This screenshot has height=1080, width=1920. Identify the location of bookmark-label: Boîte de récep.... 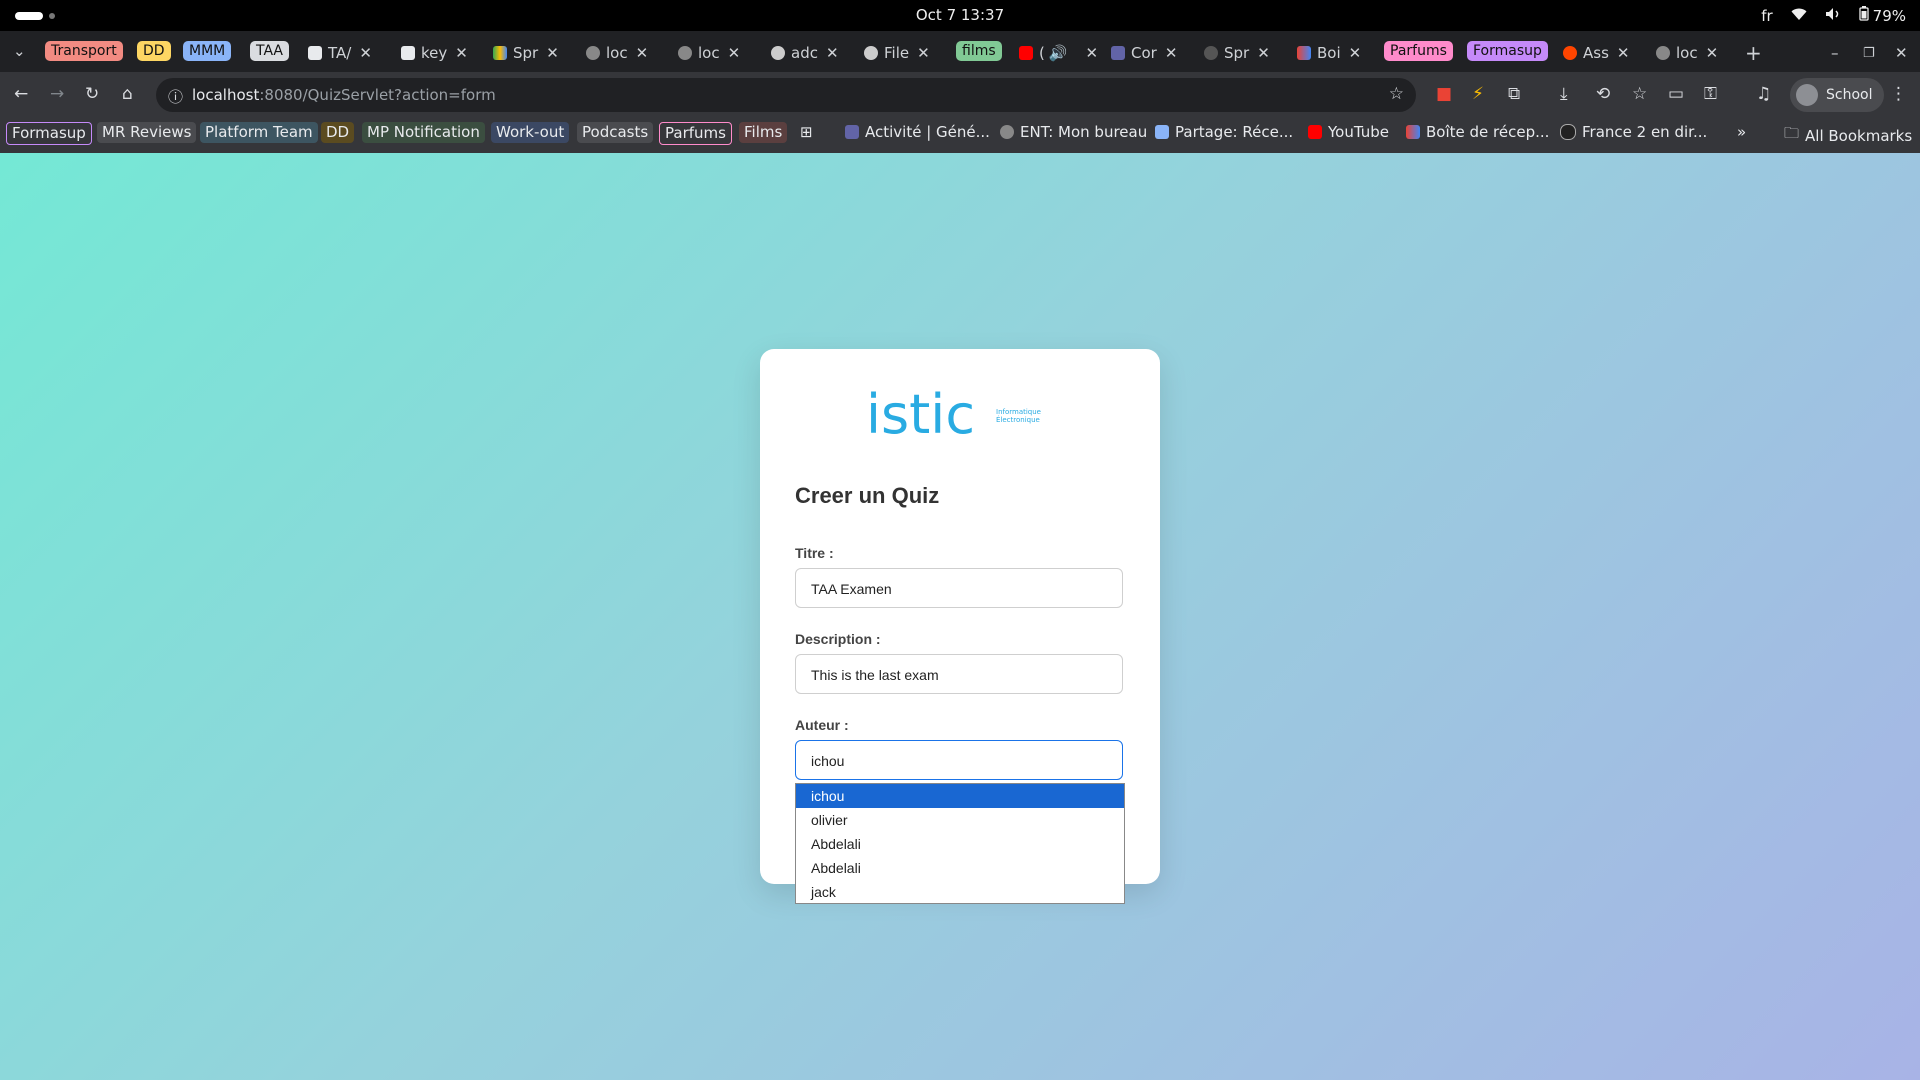
(1488, 132).